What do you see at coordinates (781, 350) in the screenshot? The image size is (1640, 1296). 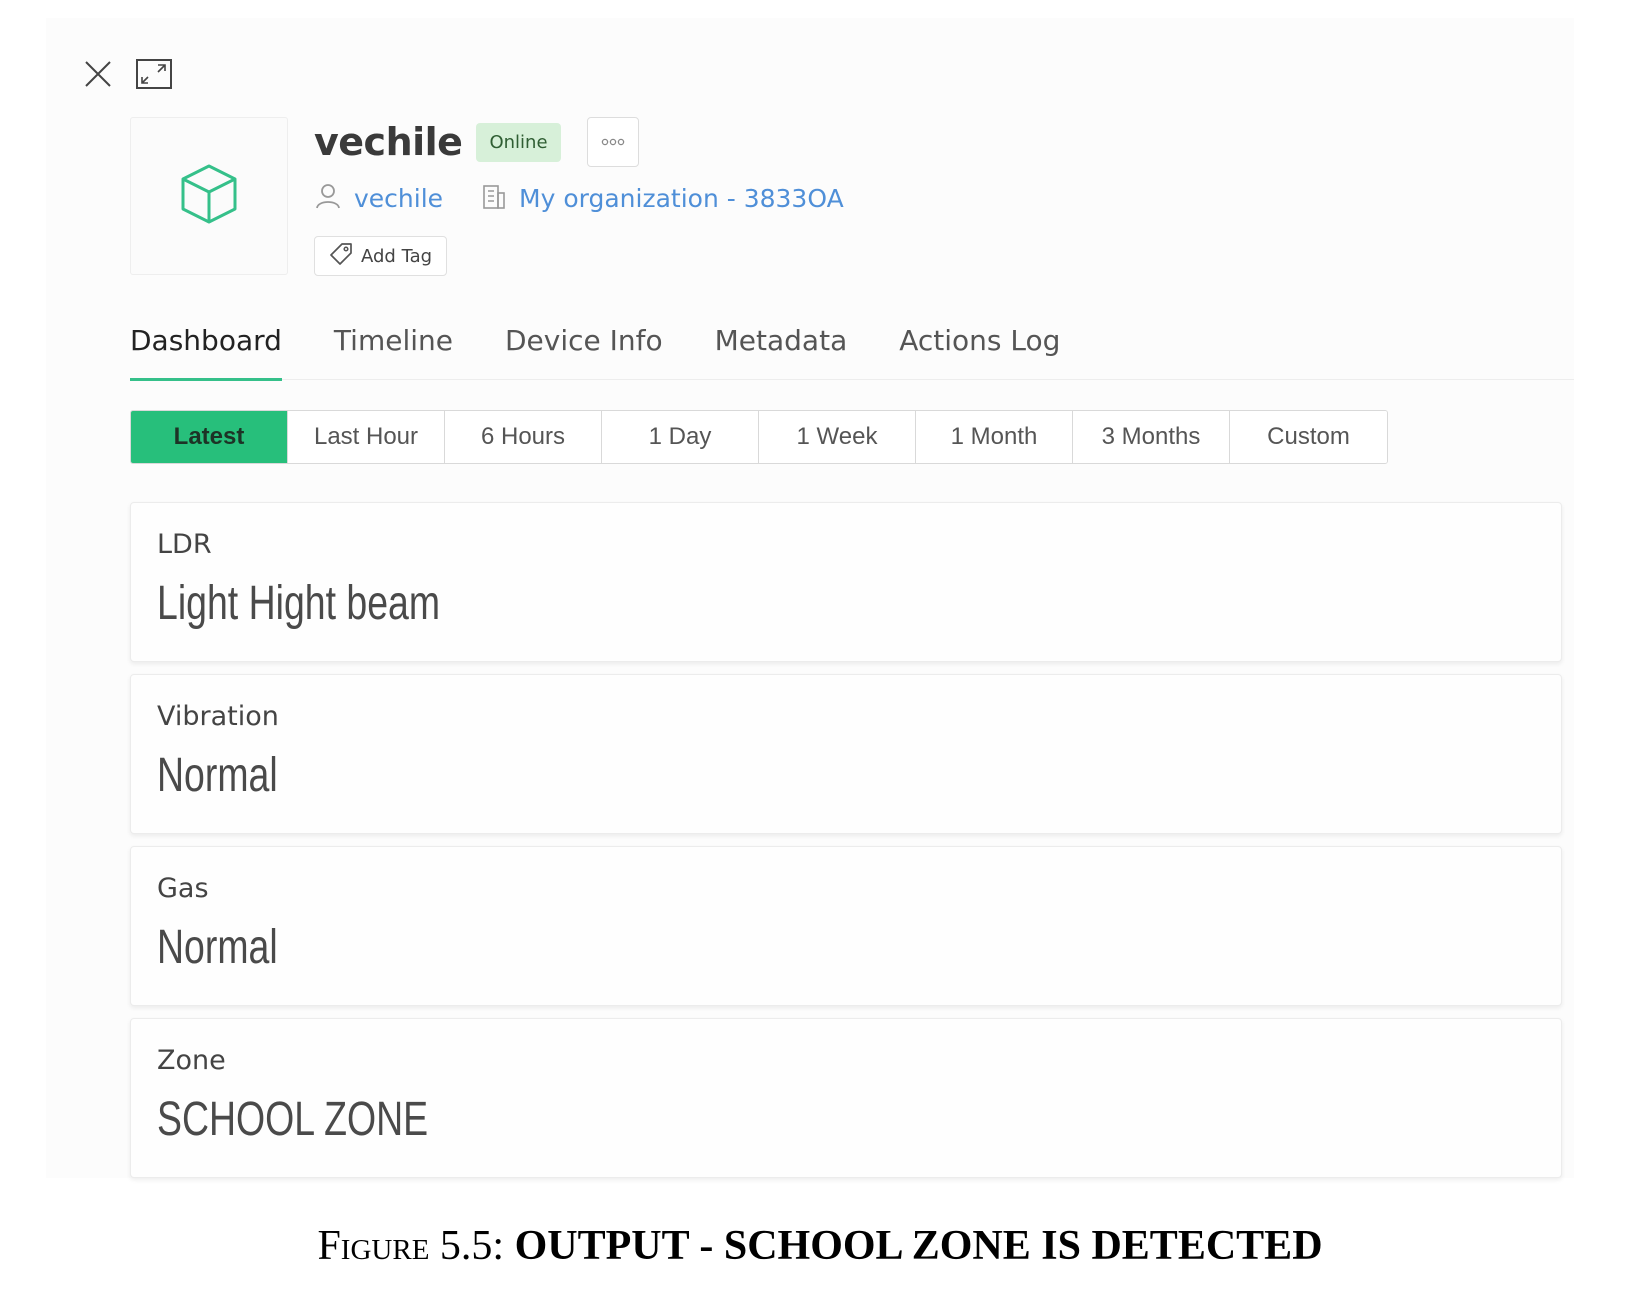 I see `tab-metadata: Metadata` at bounding box center [781, 350].